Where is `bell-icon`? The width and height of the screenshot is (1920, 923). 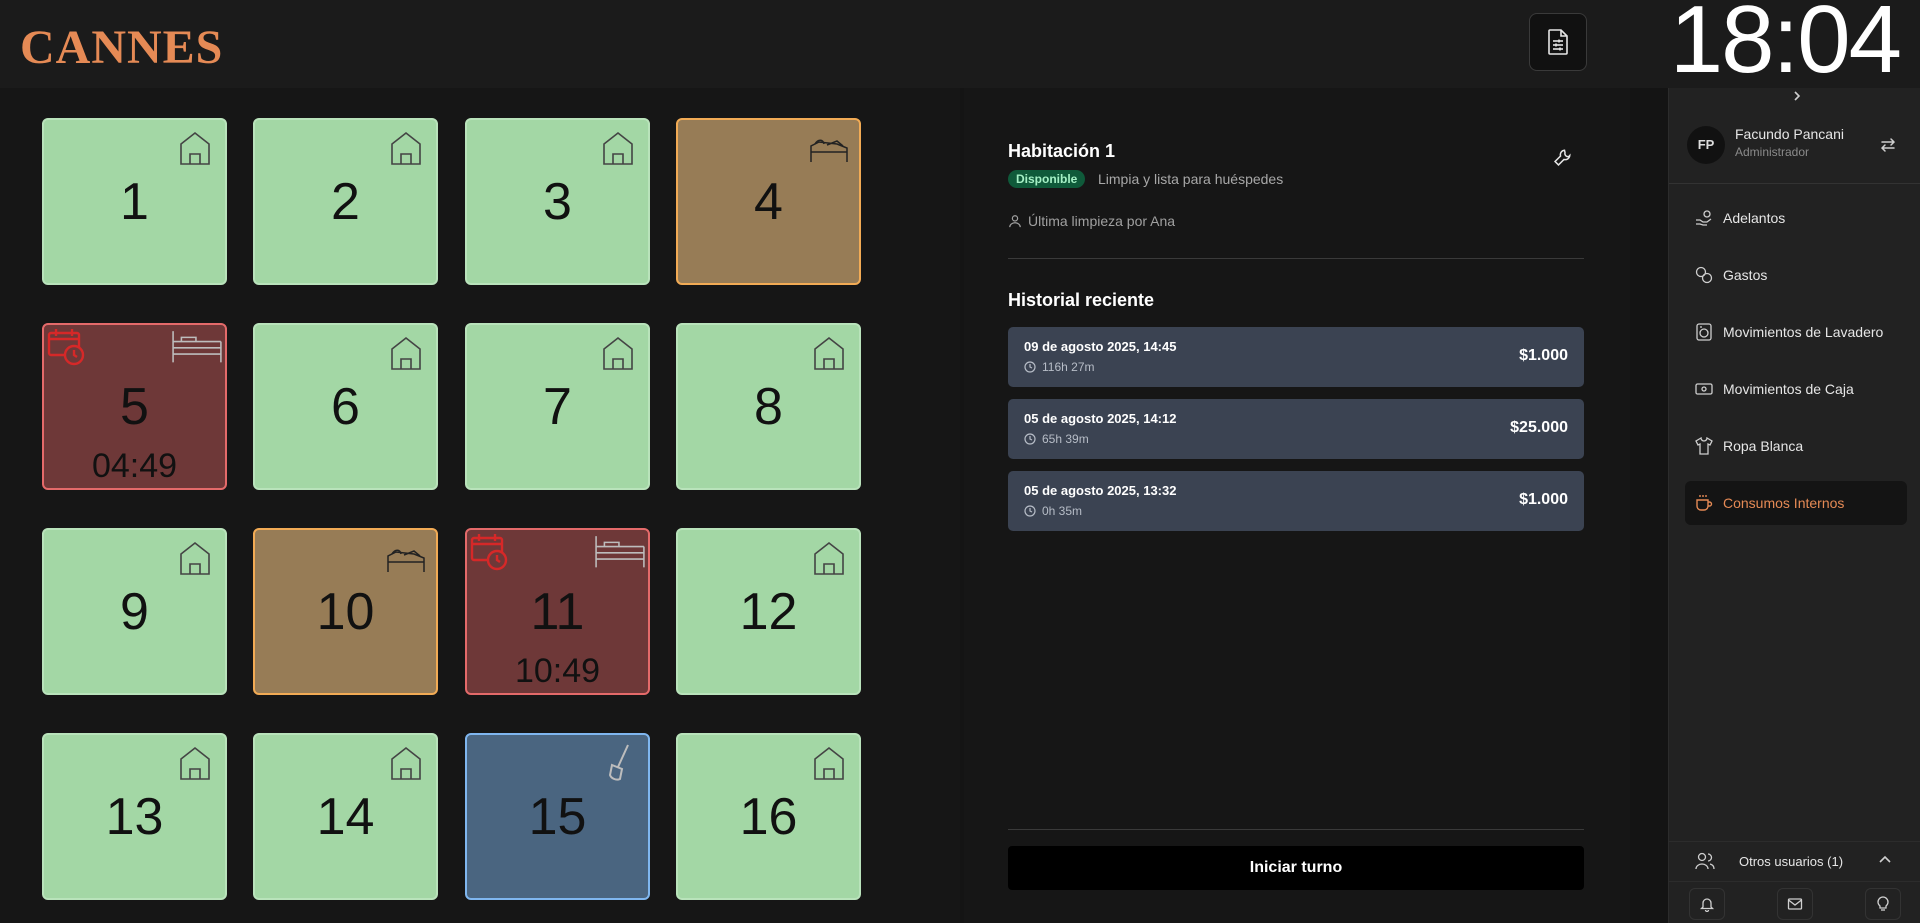
bell-icon is located at coordinates (1707, 905).